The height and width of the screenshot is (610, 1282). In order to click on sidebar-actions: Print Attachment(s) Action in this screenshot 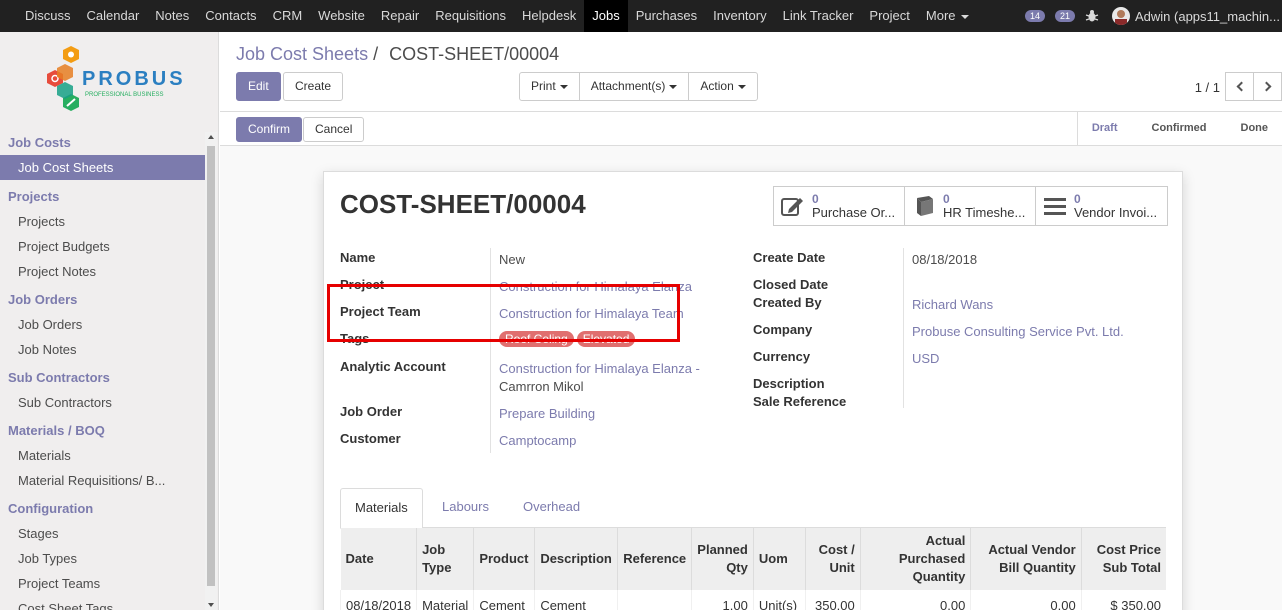, I will do `click(638, 86)`.